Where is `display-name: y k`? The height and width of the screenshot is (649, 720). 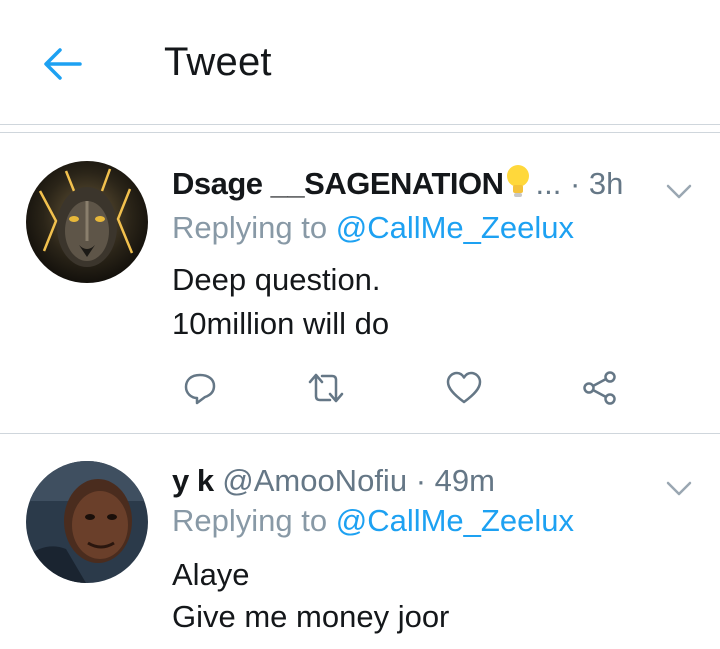
display-name: y k is located at coordinates (193, 480).